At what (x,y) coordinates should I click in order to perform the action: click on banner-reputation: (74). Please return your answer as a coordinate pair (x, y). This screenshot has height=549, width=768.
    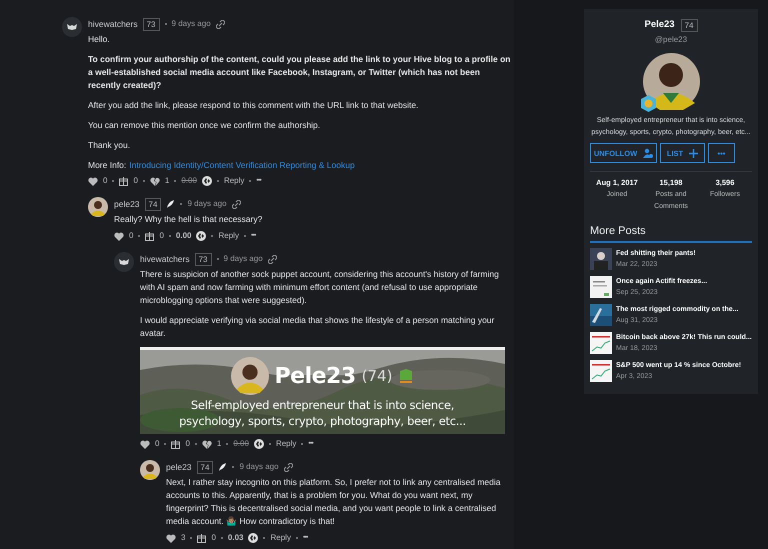
    Looking at the image, I should click on (377, 376).